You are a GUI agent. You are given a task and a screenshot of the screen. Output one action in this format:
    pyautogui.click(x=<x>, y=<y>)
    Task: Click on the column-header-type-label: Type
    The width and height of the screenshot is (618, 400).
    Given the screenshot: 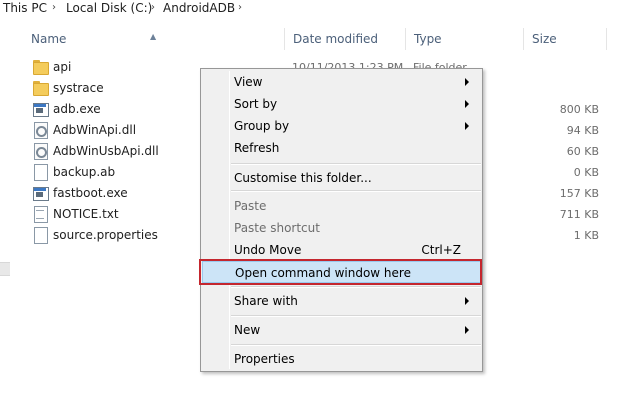 What is the action you would take?
    pyautogui.click(x=428, y=39)
    